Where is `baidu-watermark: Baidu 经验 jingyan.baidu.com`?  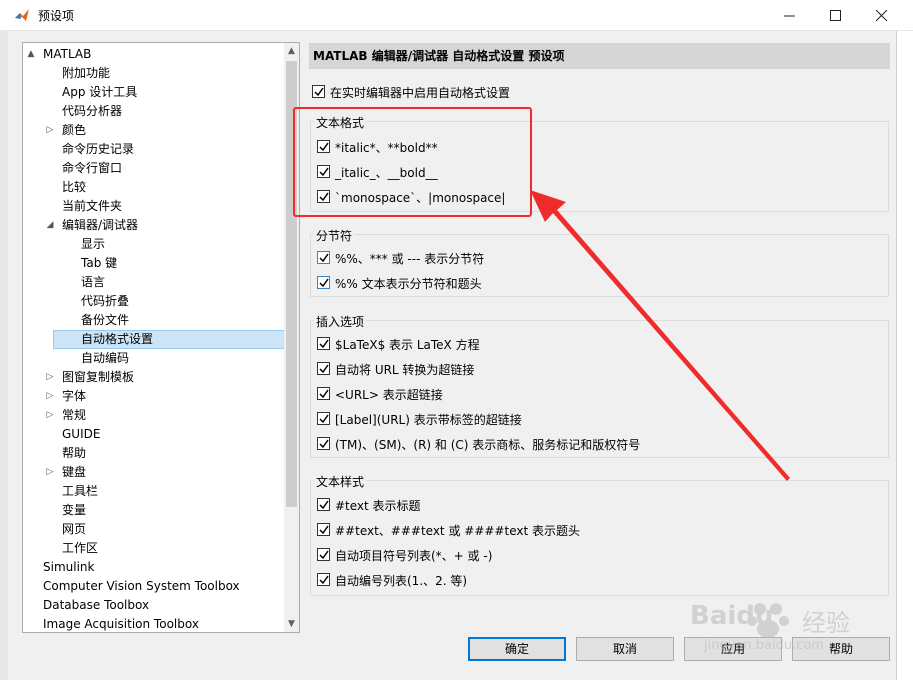 baidu-watermark: Baidu 经验 jingyan.baidu.com is located at coordinates (795, 633).